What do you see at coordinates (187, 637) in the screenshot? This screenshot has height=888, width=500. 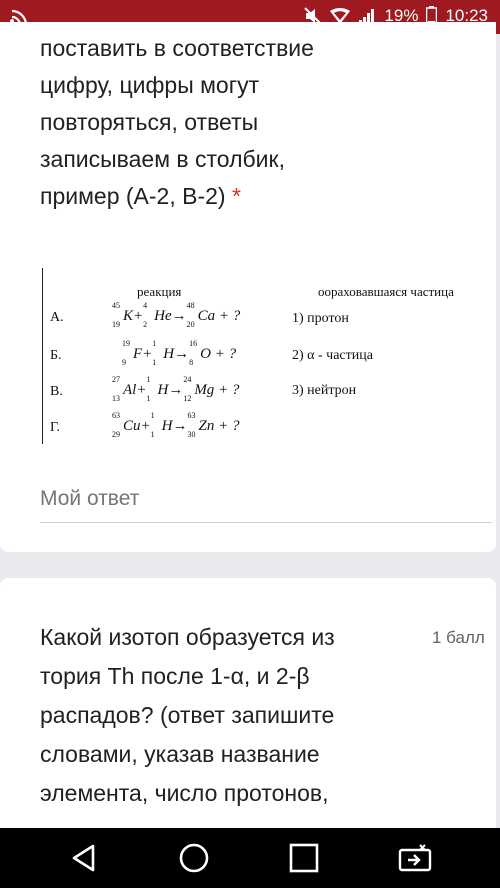 I see `question-2-line: Какой изотоп образуется из` at bounding box center [187, 637].